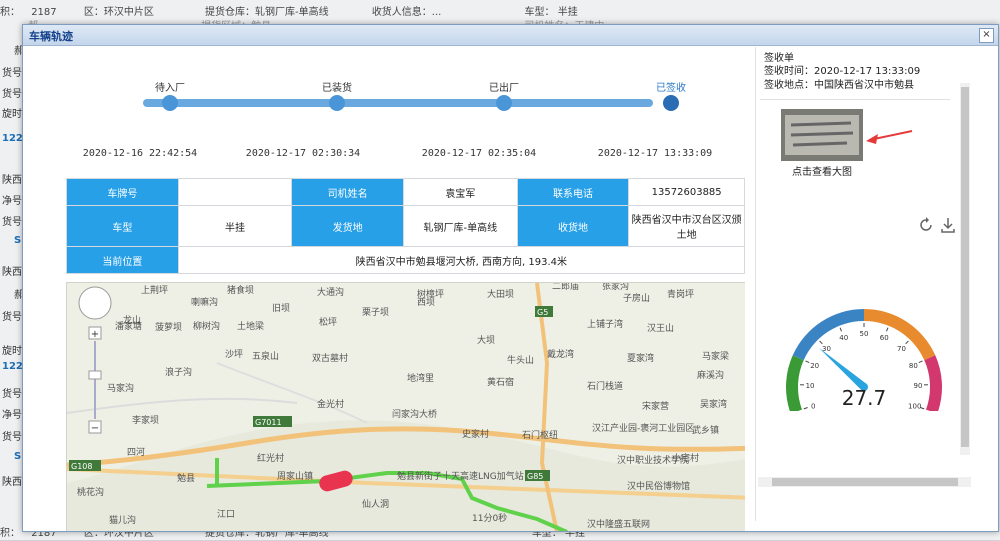  What do you see at coordinates (843, 338) in the screenshot?
I see `gauge-tick-label: 40` at bounding box center [843, 338].